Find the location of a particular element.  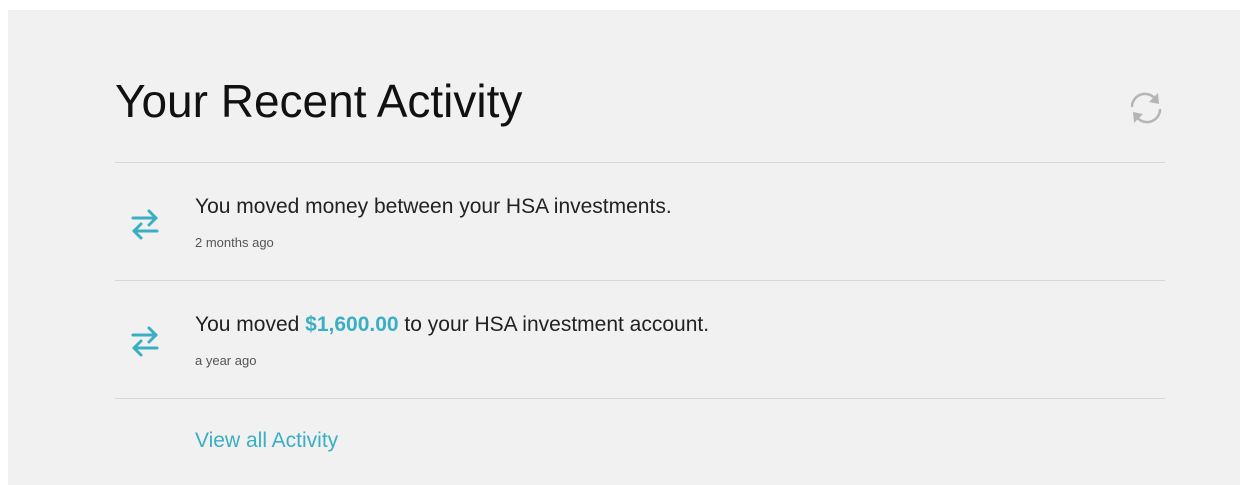

refresh-icon is located at coordinates (1146, 108).